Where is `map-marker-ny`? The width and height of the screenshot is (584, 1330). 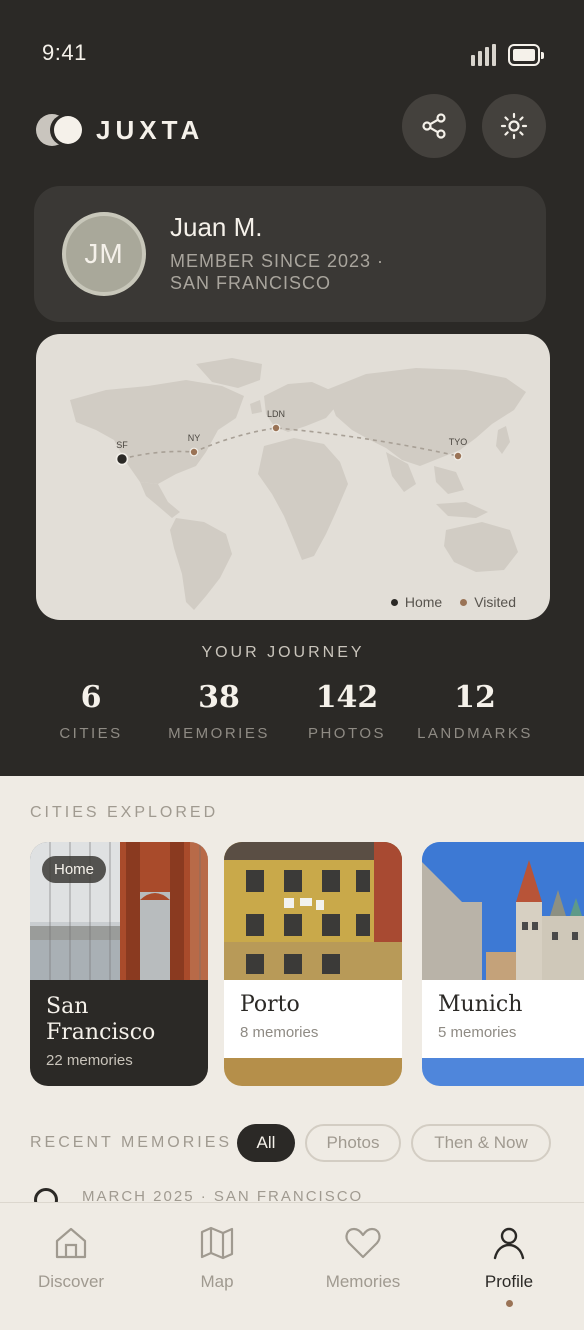
map-marker-ny is located at coordinates (194, 452).